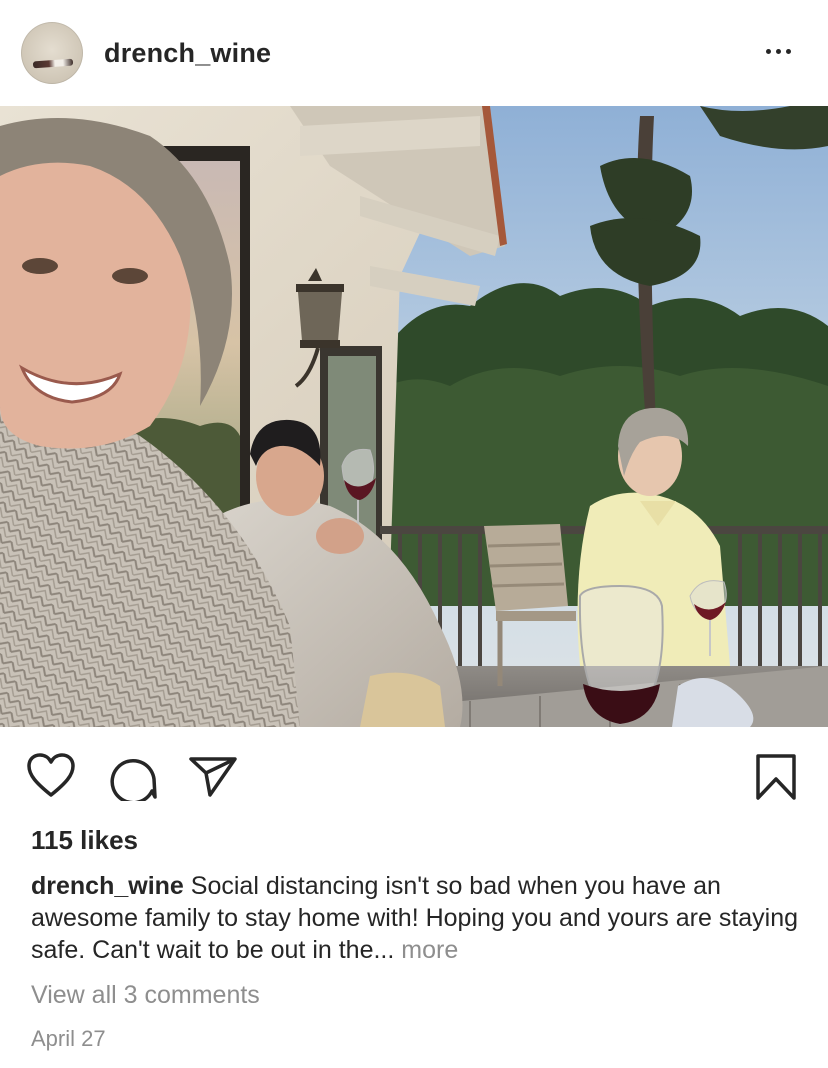 Image resolution: width=828 pixels, height=1068 pixels. Describe the element at coordinates (133, 777) in the screenshot. I see `comment-bubble-icon` at that location.